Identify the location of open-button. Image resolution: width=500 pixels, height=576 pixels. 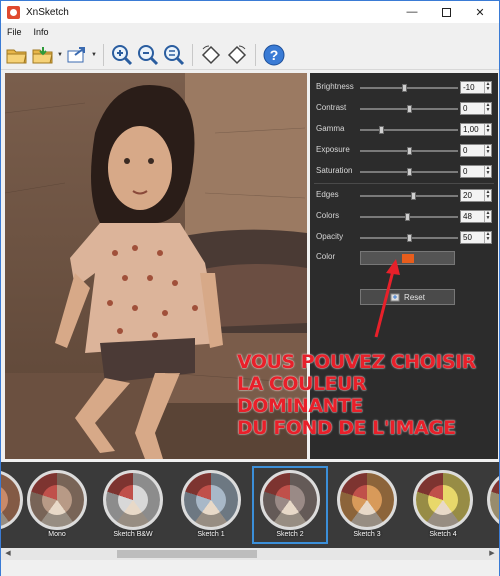
(17, 55).